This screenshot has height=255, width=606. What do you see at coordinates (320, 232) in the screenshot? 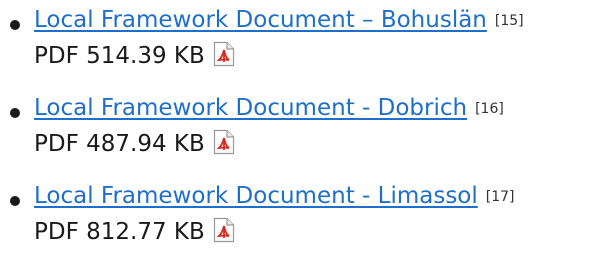
I see `file-info-line: PDF 812.77 KB` at bounding box center [320, 232].